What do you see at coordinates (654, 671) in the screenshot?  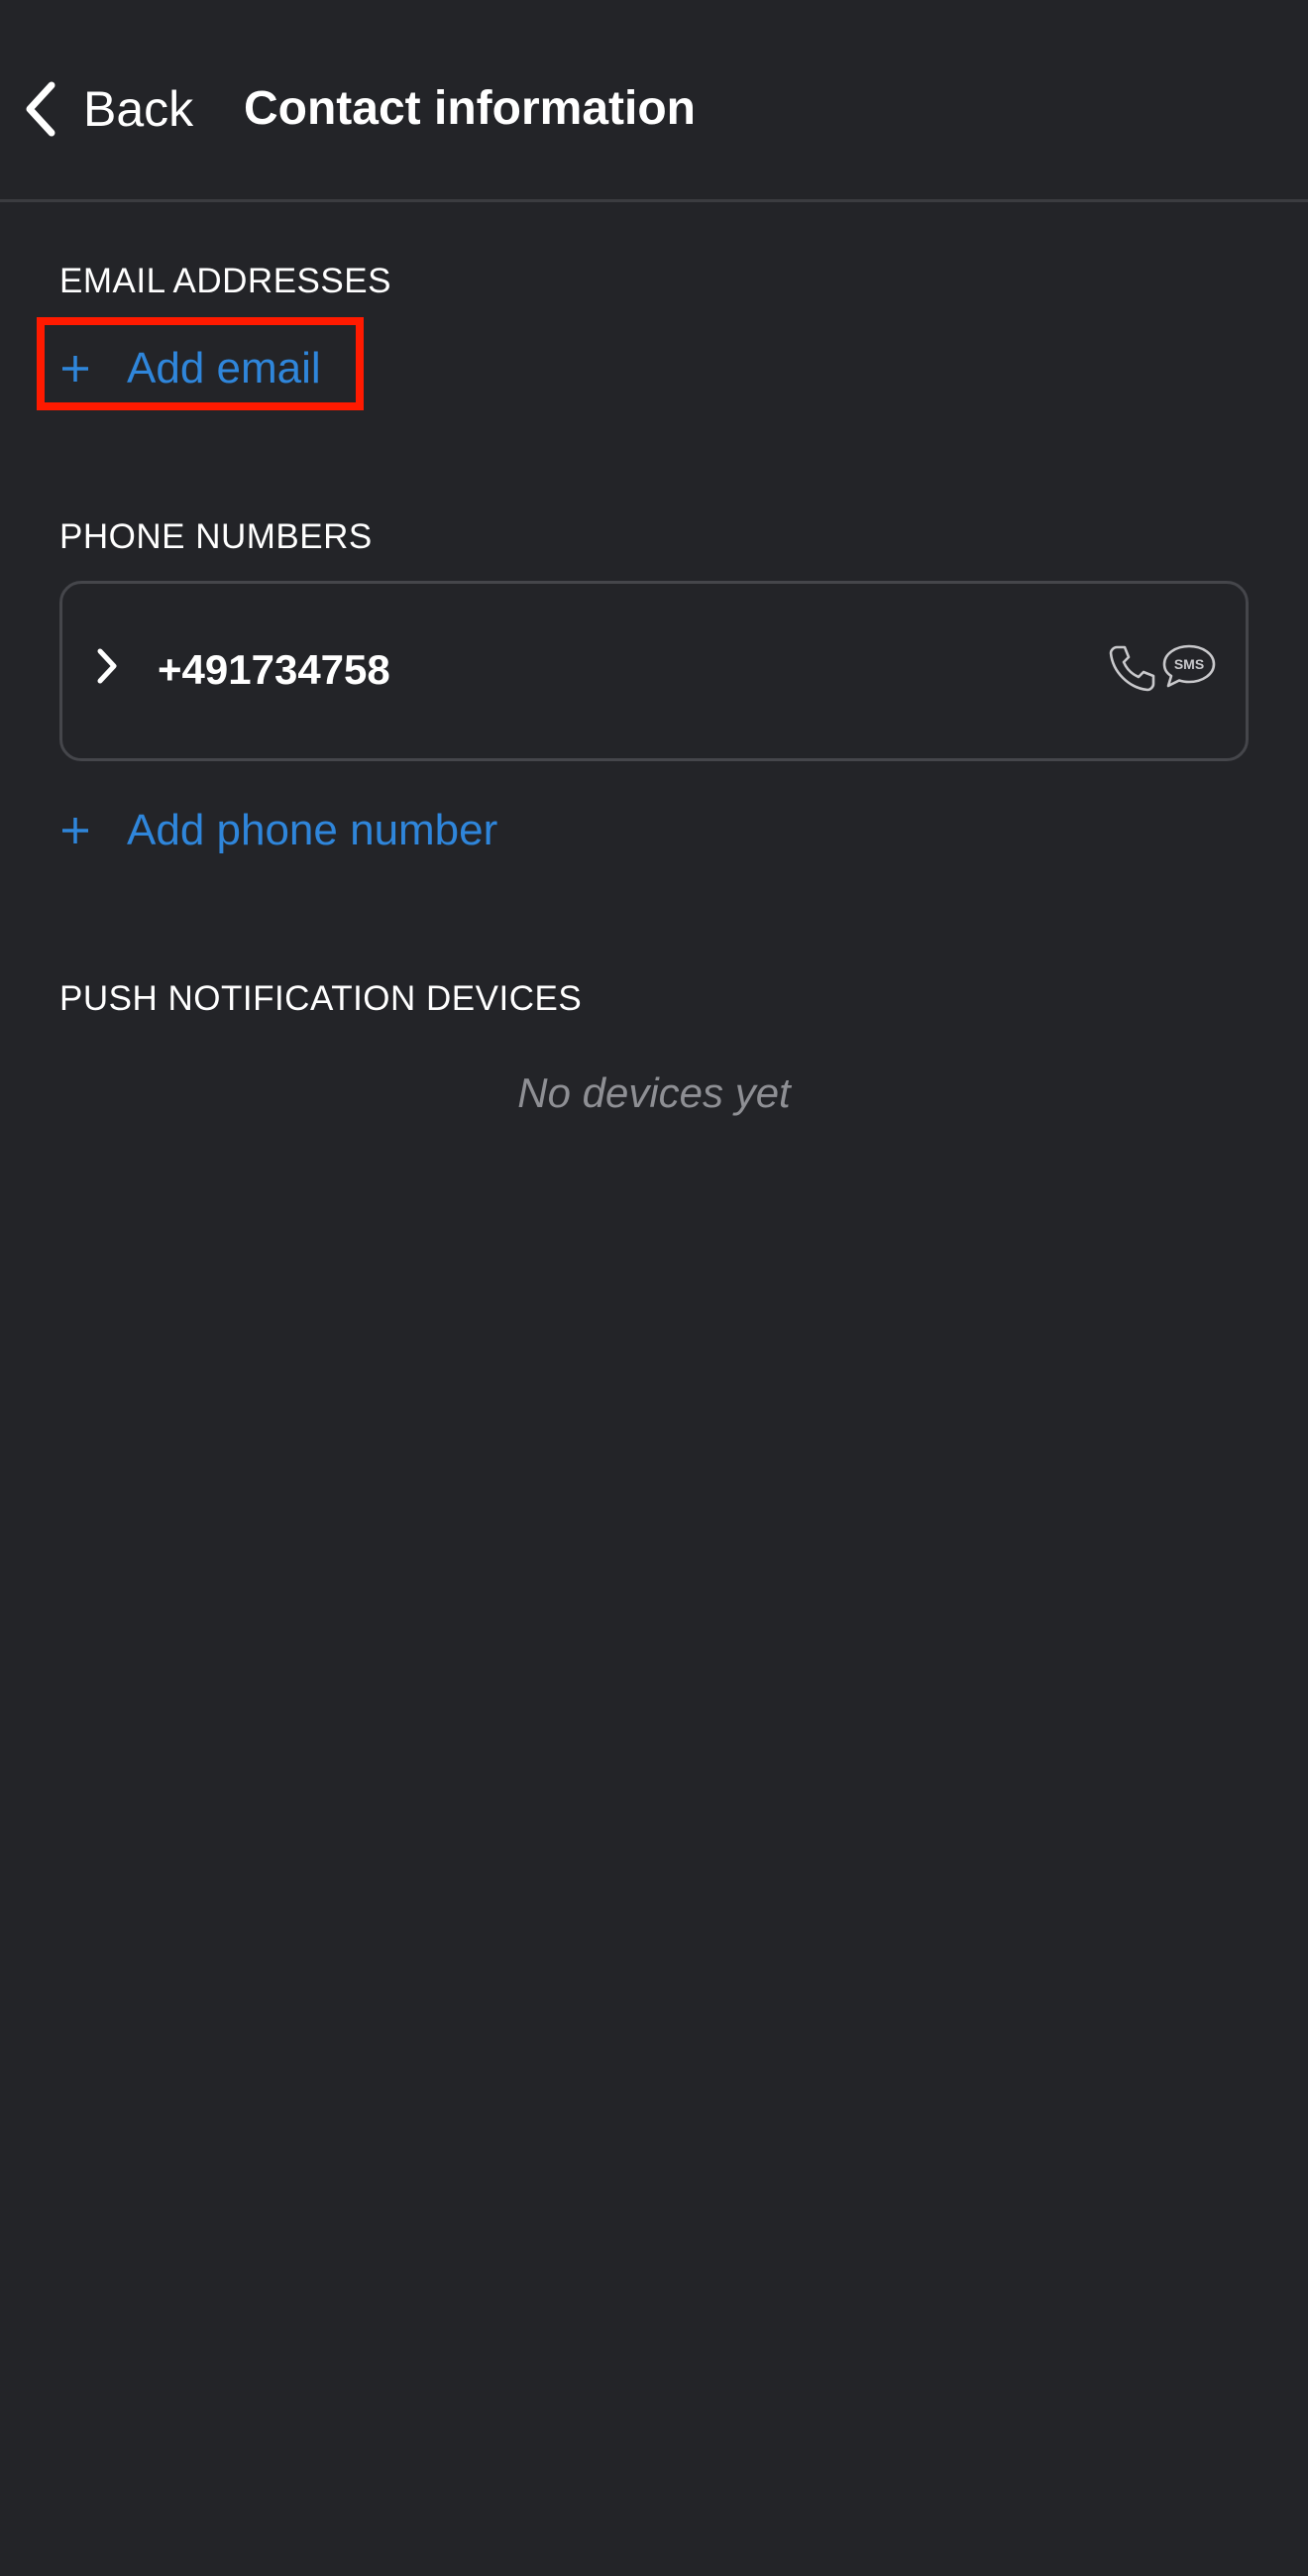 I see `phone-number-row: +491734758 SMS` at bounding box center [654, 671].